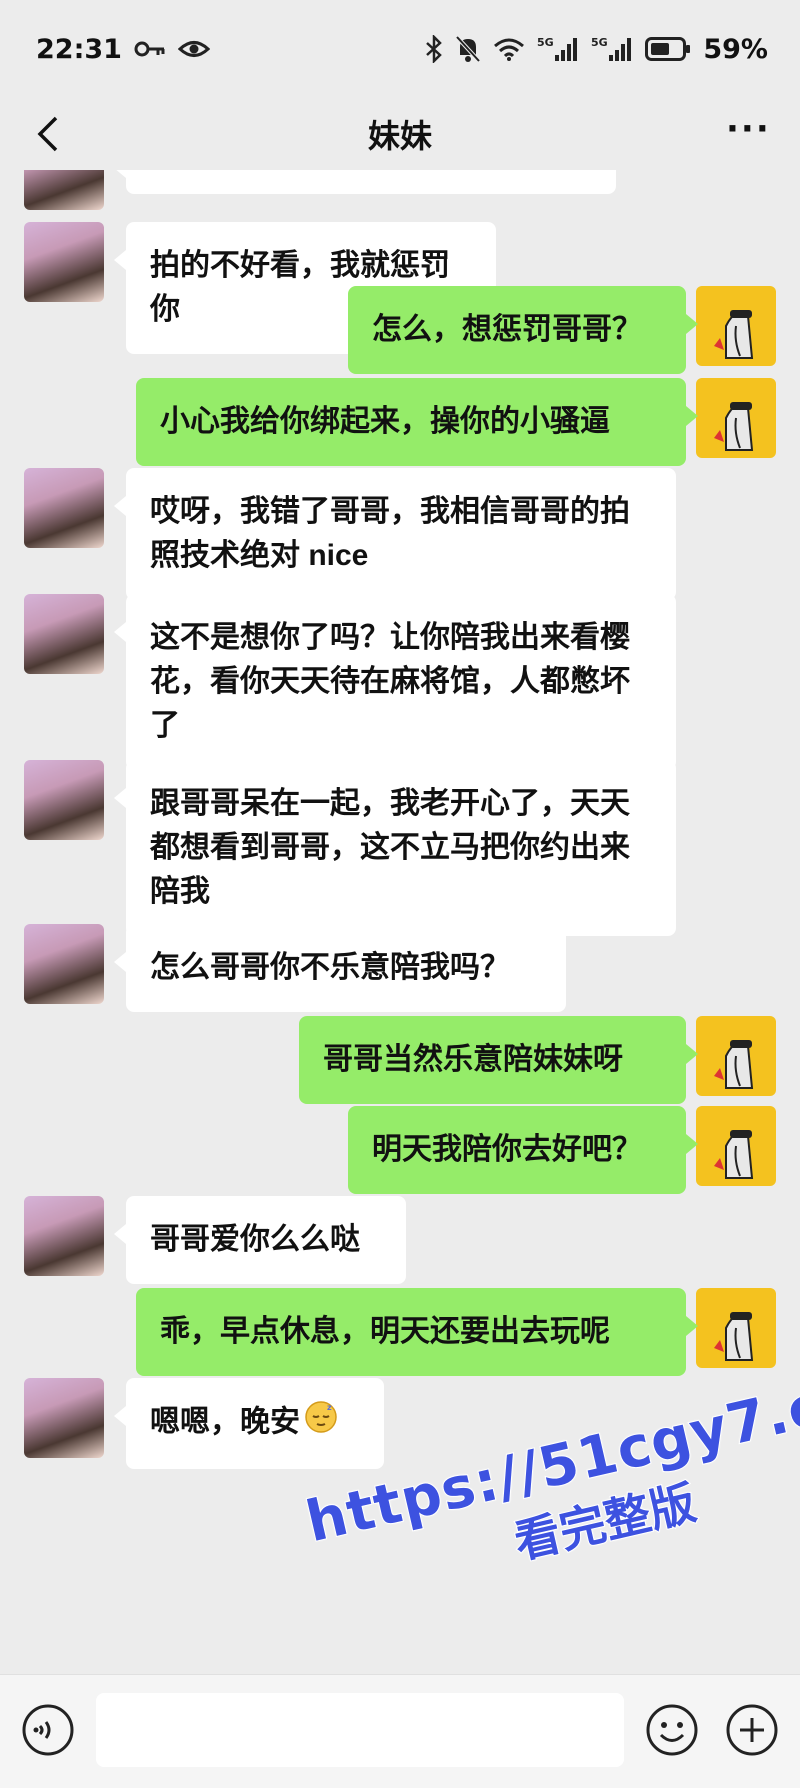 The width and height of the screenshot is (800, 1788). I want to click on chat-header: 妹妹 ···, so click(400, 134).